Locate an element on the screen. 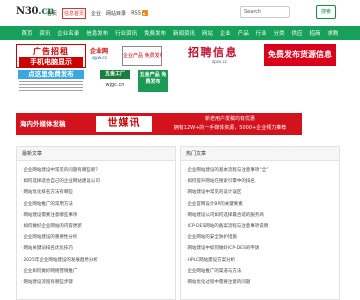 The height and width of the screenshot is (300, 360). ad-banner-jobs: 招聘信息 zpxx.cc is located at coordinates (221, 56).